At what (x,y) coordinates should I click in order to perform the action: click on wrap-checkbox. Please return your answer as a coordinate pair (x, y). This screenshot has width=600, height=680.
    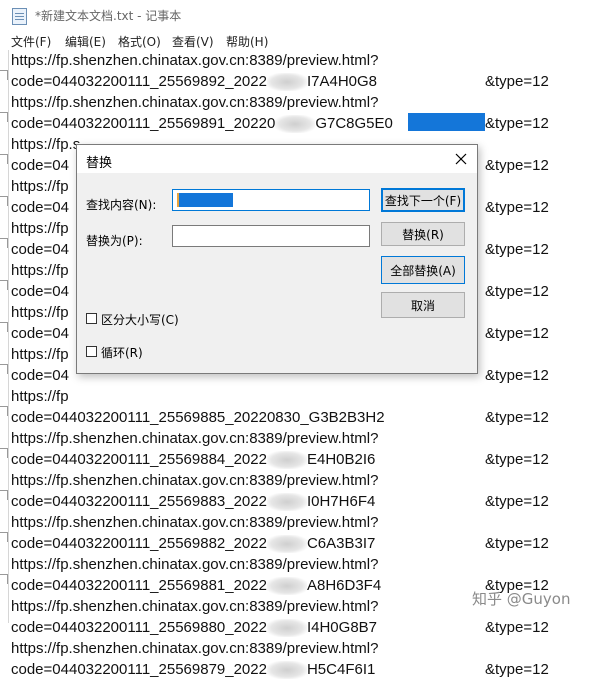
    Looking at the image, I should click on (91, 351).